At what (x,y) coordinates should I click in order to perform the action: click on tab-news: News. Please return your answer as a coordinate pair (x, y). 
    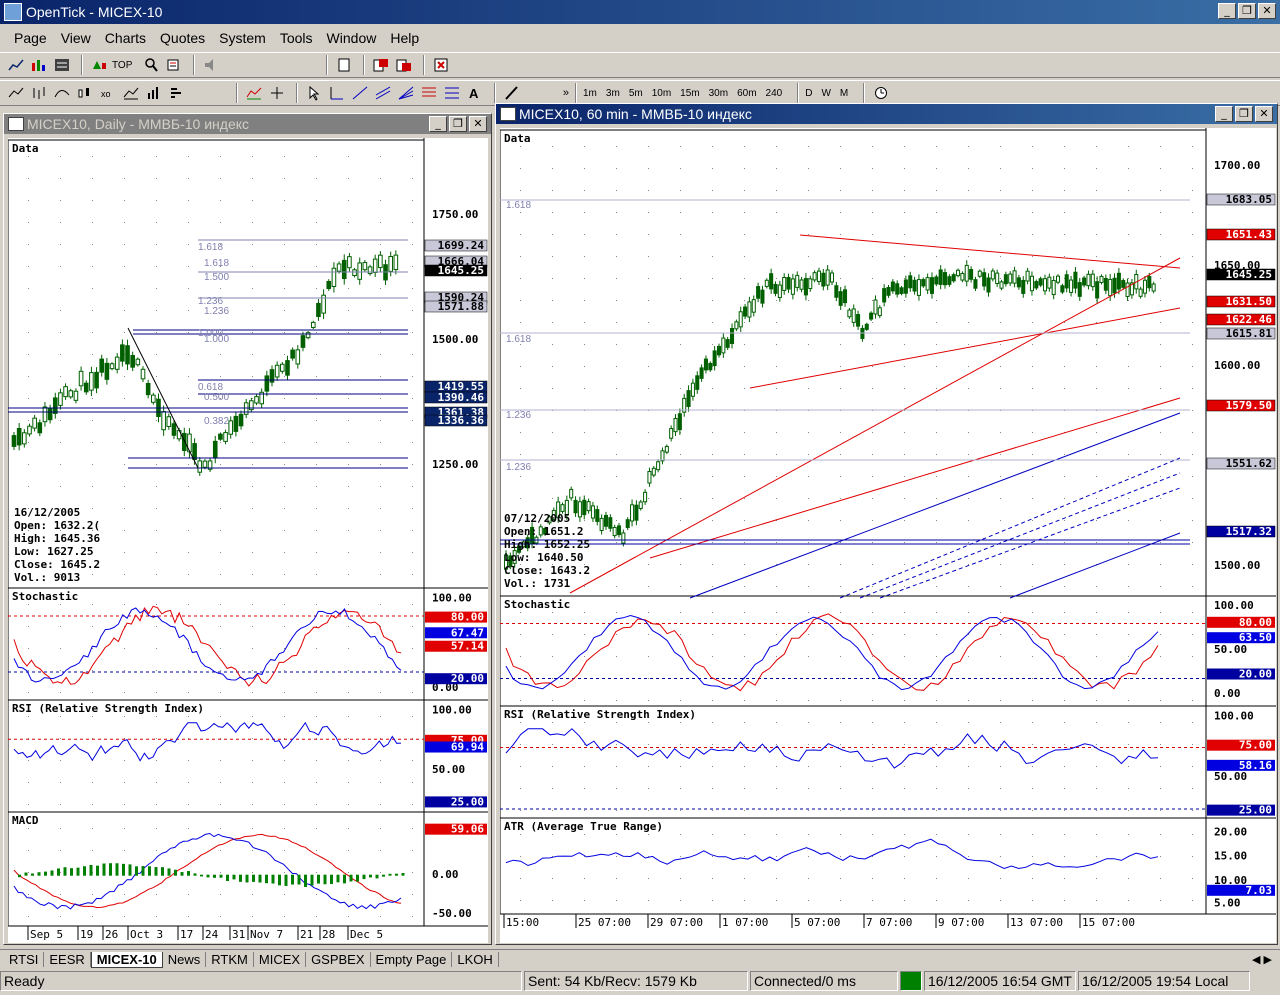
    Looking at the image, I should click on (185, 959).